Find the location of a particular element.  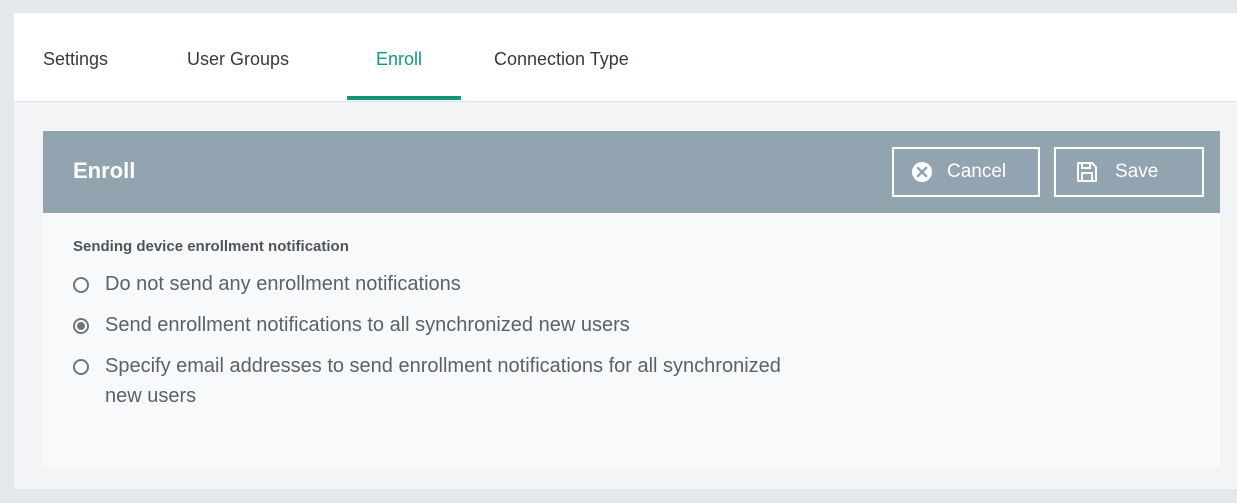

active-tab-indicator is located at coordinates (404, 98).